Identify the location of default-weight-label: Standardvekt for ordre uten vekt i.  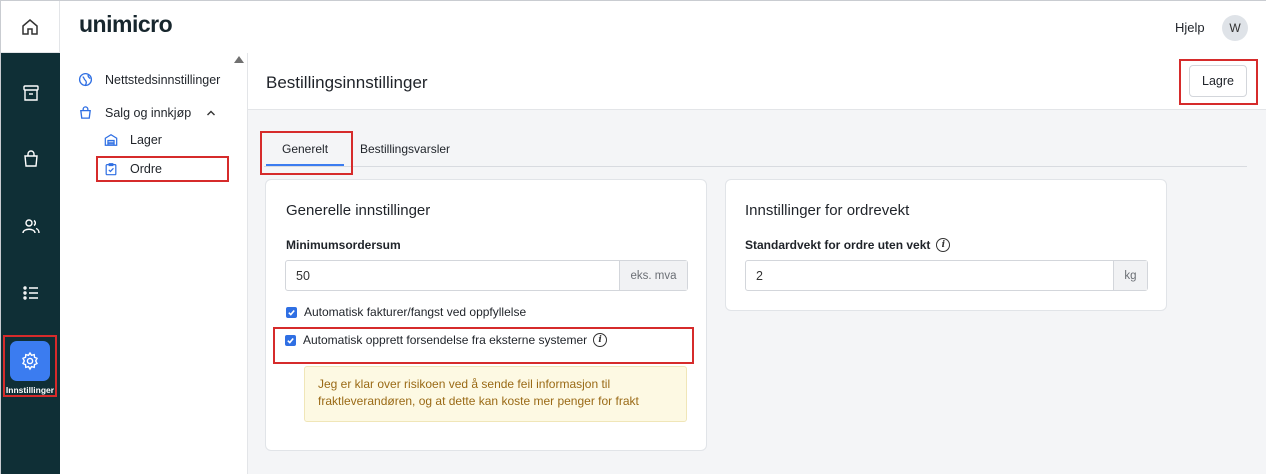
(848, 245).